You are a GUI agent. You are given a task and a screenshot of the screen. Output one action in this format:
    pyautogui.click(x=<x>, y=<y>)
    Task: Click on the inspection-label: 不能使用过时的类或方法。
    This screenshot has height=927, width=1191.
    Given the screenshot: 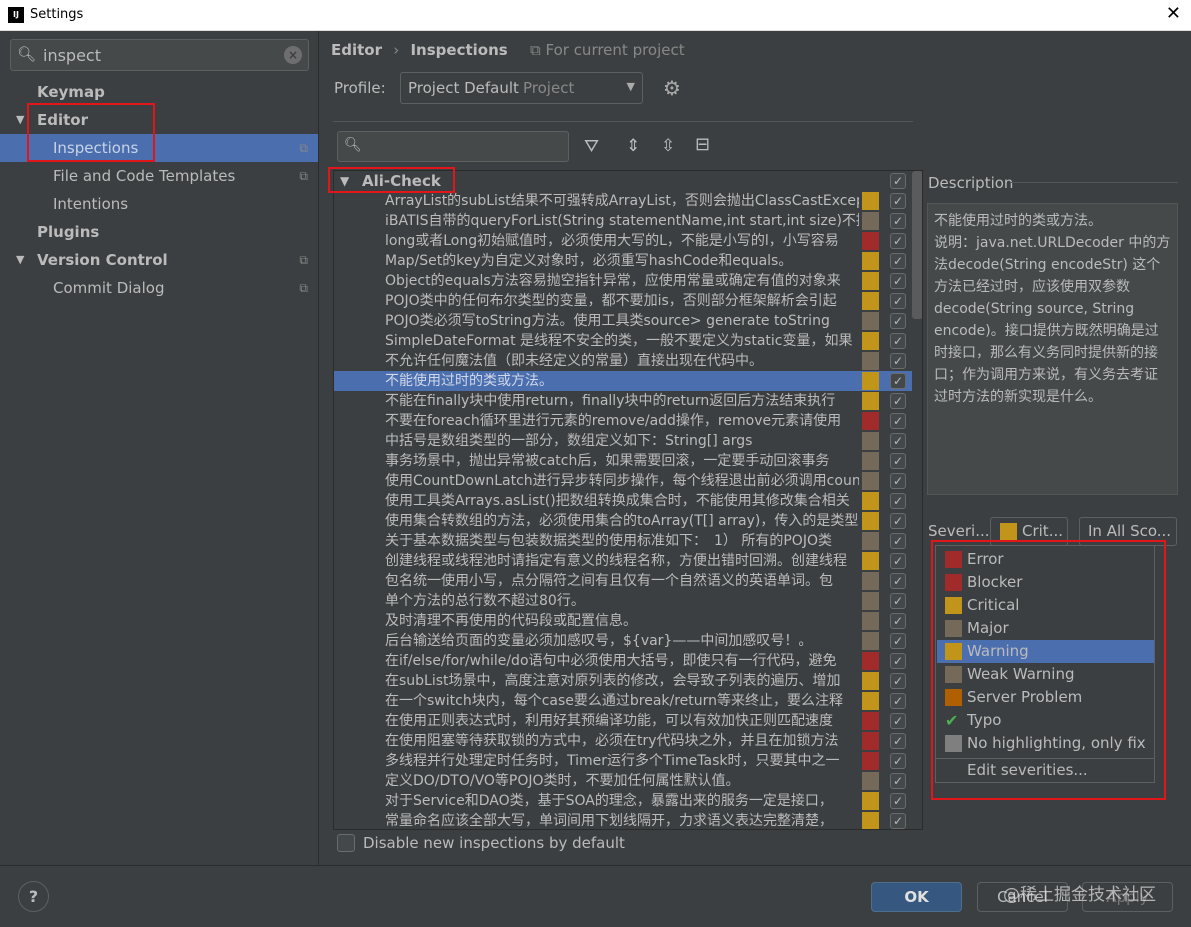 What is the action you would take?
    pyautogui.click(x=469, y=381)
    